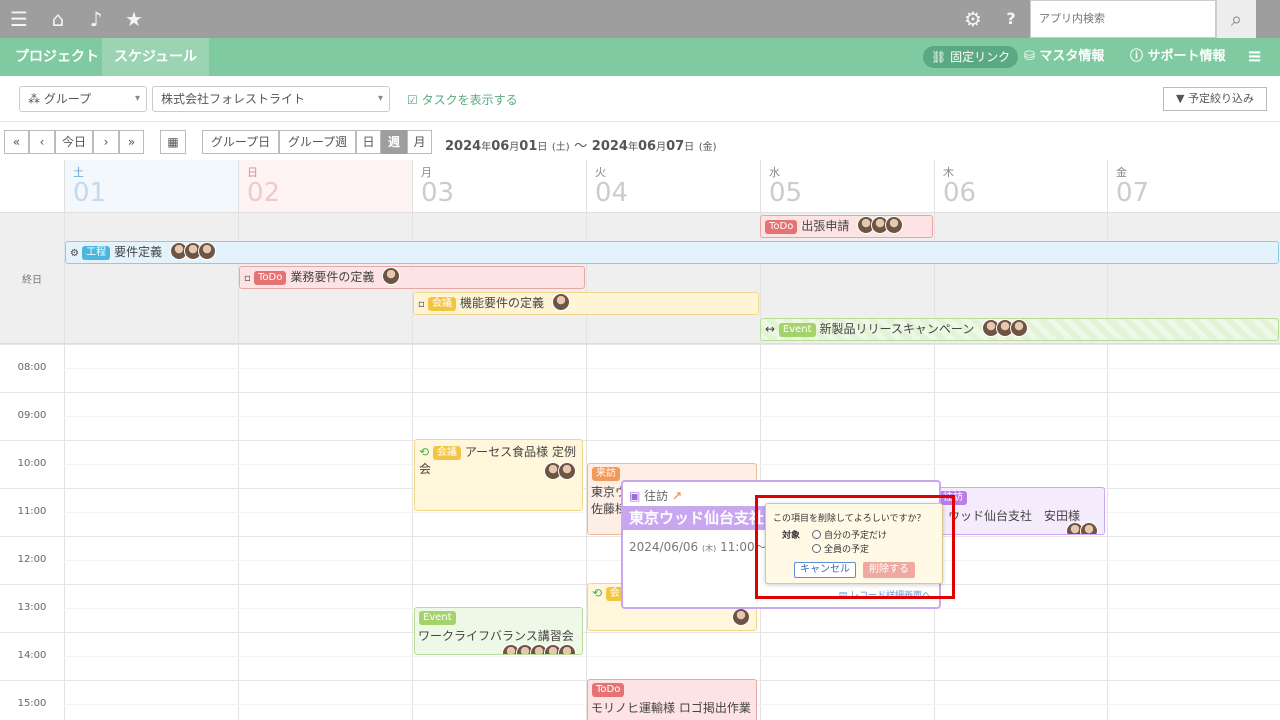  Describe the element at coordinates (32, 607) in the screenshot. I see `hour-label: 13:00` at that location.